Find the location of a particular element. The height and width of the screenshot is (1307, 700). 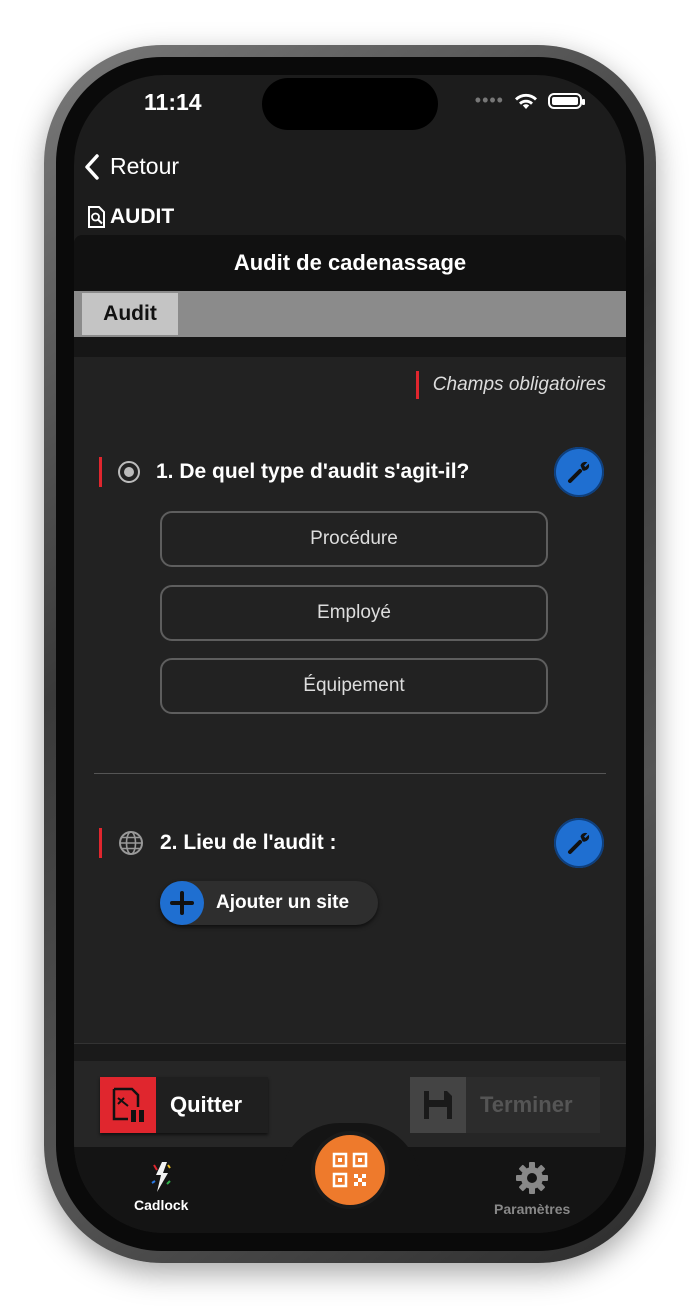

tab-audit: Audit is located at coordinates (130, 314).